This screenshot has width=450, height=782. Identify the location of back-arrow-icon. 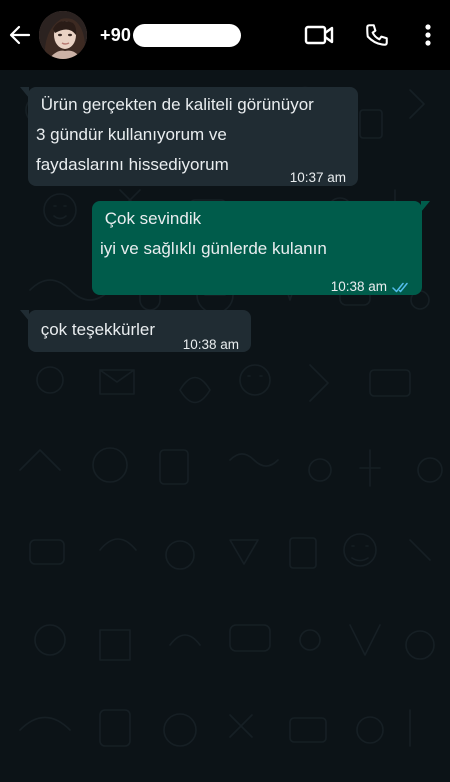
(20, 35).